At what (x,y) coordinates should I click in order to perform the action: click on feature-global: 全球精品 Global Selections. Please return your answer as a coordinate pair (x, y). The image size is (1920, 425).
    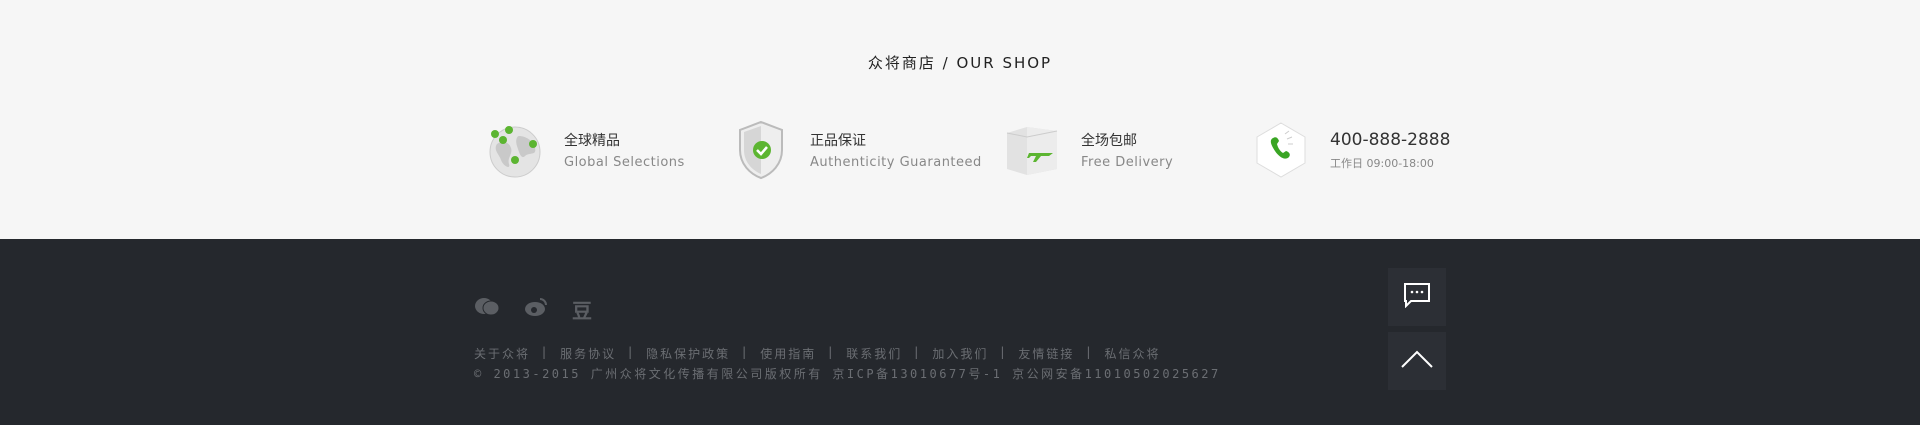
    Looking at the image, I should click on (585, 150).